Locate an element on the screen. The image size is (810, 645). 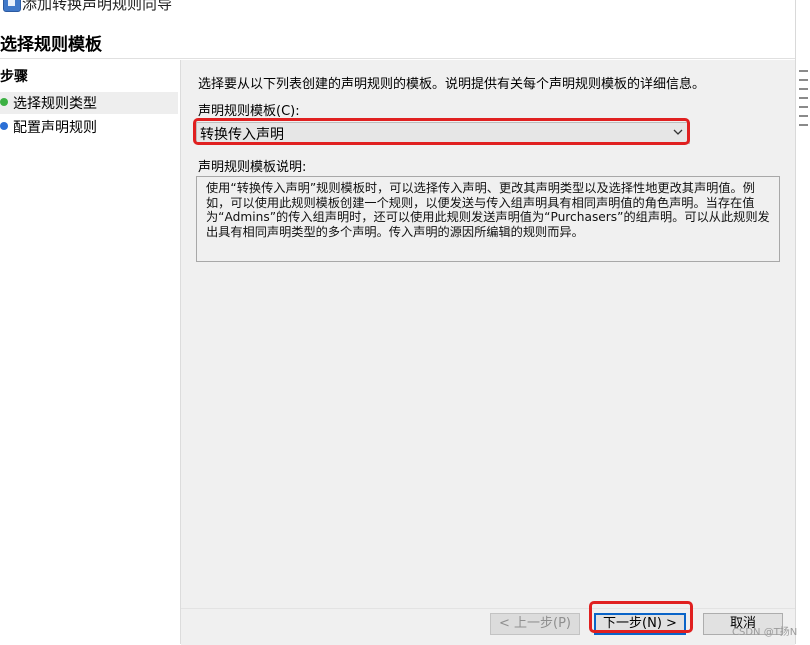
step-pending-dot-icon is located at coordinates (4, 126).